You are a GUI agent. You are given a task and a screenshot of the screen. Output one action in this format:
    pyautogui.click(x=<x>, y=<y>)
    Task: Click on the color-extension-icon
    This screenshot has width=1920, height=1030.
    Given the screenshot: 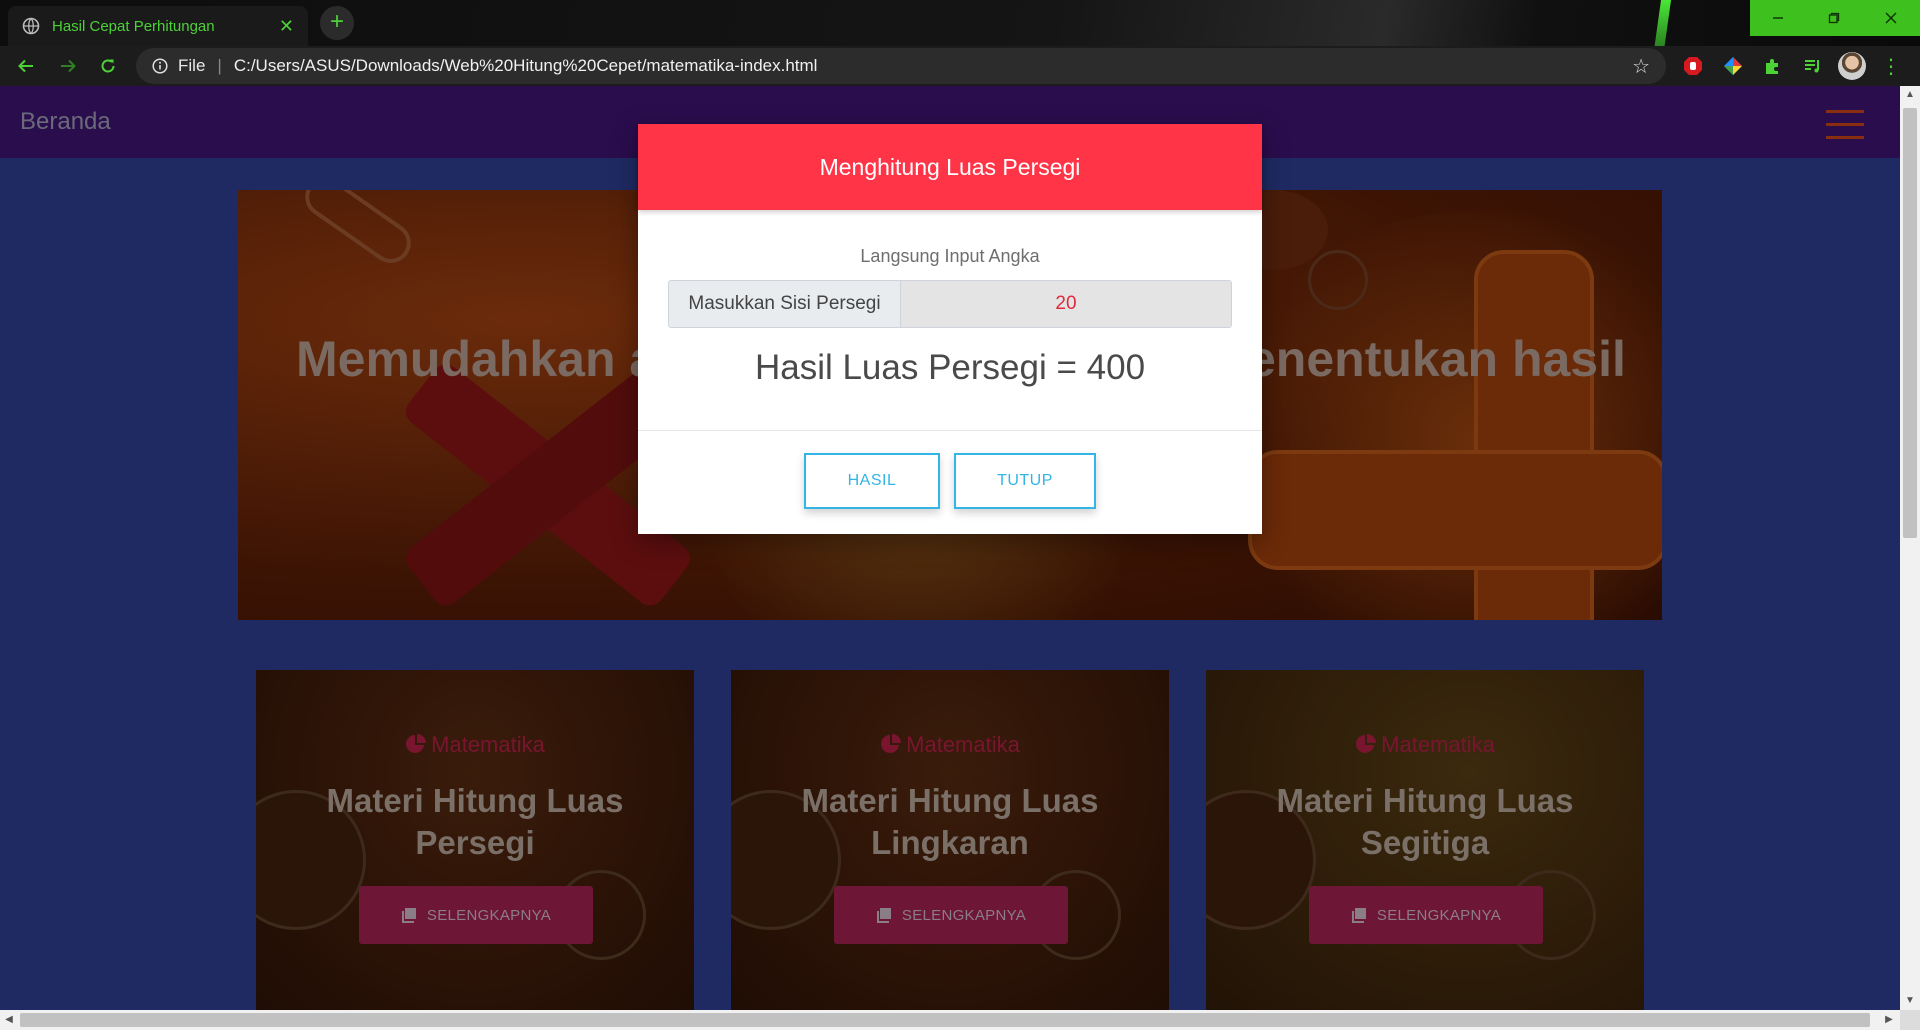 What is the action you would take?
    pyautogui.click(x=1733, y=66)
    